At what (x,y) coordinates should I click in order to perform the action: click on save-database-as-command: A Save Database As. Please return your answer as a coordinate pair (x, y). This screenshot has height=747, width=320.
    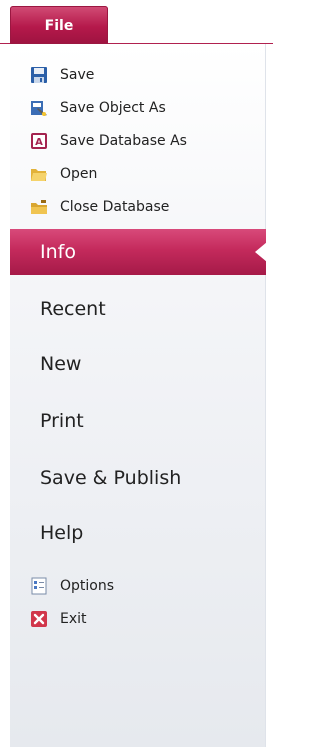
    Looking at the image, I should click on (140, 141).